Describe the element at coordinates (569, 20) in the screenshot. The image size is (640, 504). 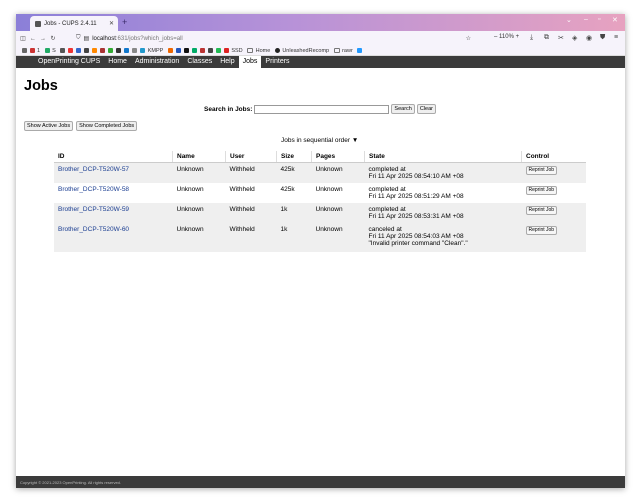
I see `tab-list-icon: ⌄` at that location.